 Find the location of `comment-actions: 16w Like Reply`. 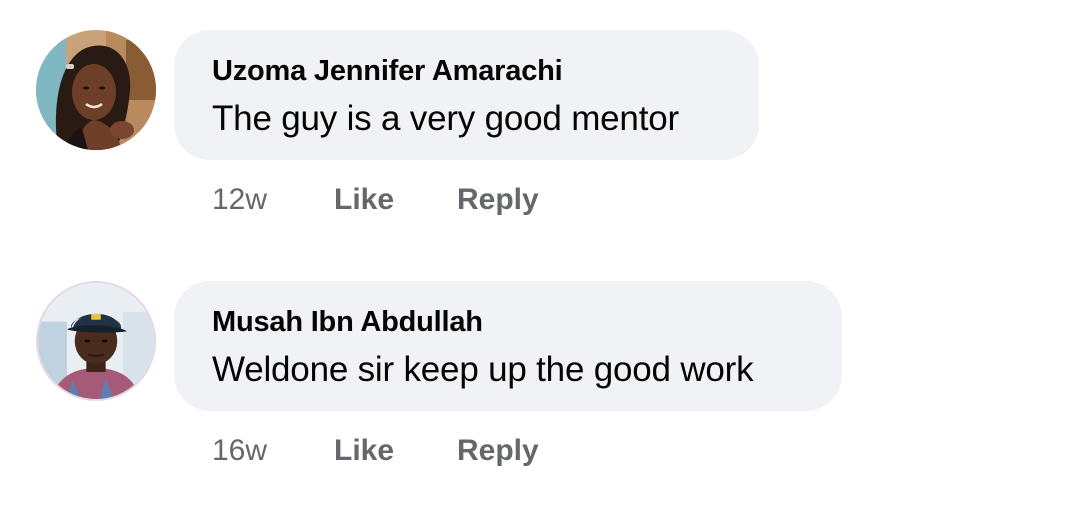

comment-actions: 16w Like Reply is located at coordinates (375, 451).